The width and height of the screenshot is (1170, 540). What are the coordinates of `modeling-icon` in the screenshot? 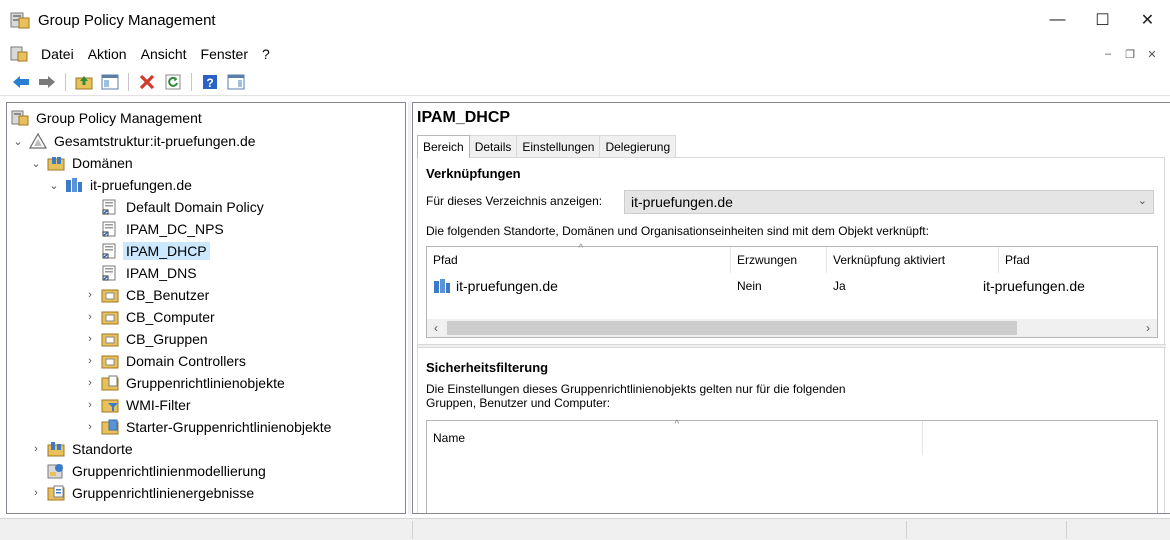 It's located at (55, 471).